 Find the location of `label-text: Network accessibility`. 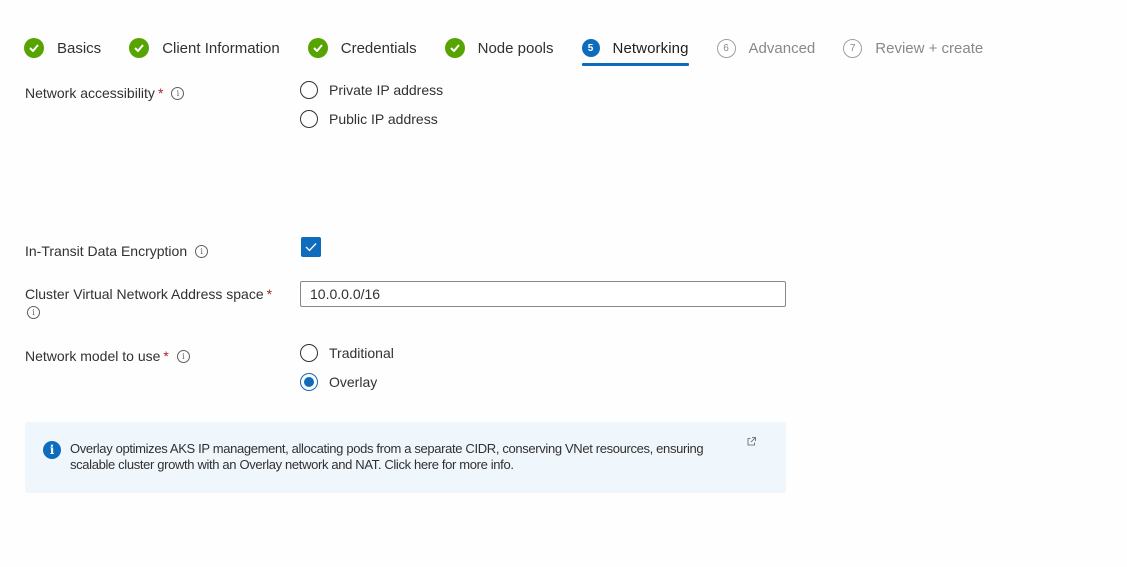

label-text: Network accessibility is located at coordinates (90, 93).